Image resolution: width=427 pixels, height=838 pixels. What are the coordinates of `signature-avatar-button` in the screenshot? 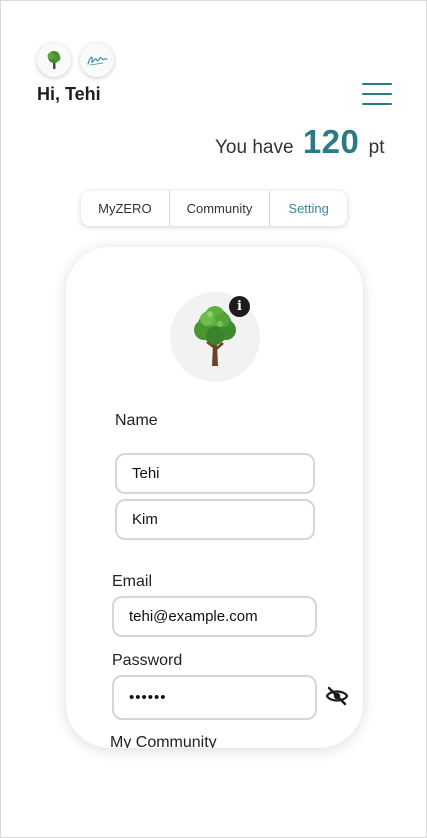 It's located at (97, 60).